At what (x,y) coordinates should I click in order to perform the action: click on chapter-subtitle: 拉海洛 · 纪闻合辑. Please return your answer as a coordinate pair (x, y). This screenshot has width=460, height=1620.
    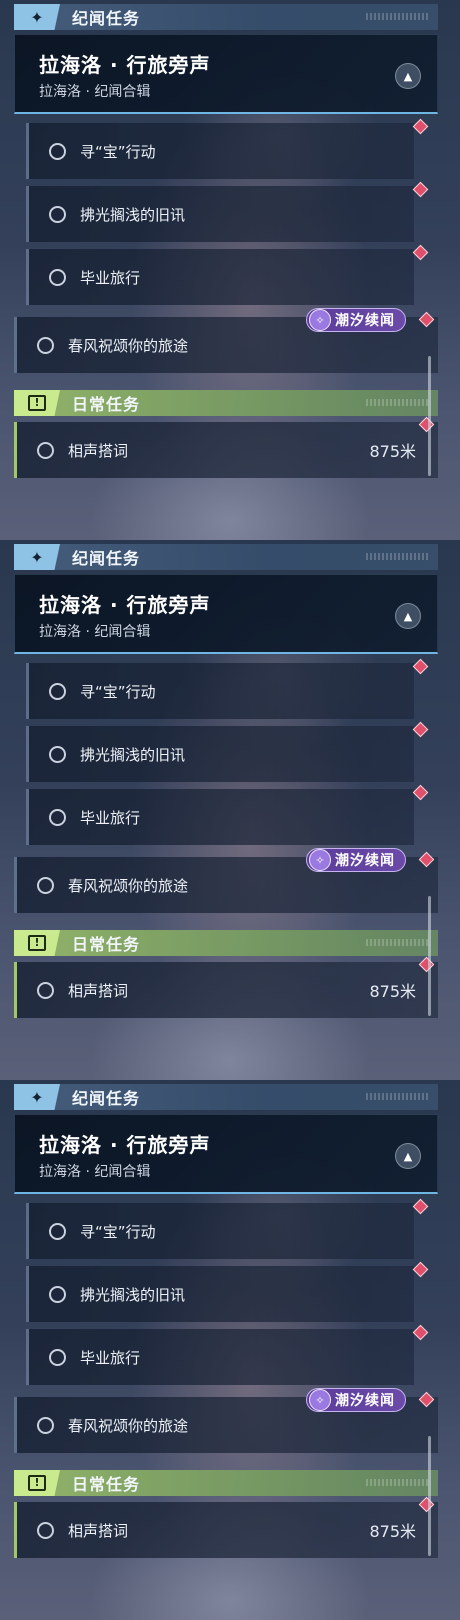
    Looking at the image, I should click on (95, 632).